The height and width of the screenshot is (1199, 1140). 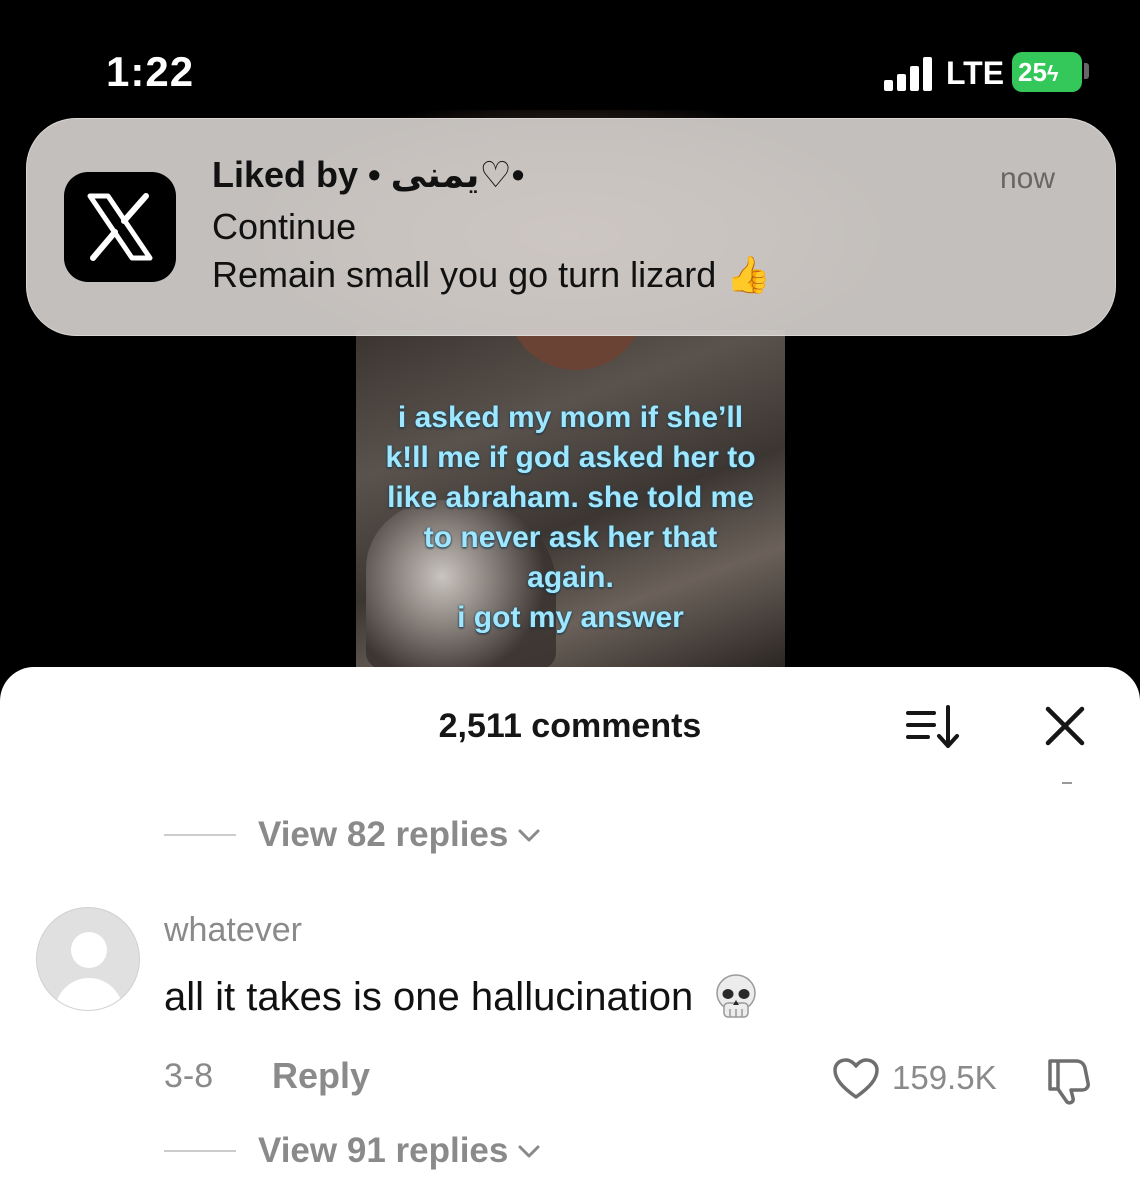 I want to click on x-logo-icon, so click(x=120, y=227).